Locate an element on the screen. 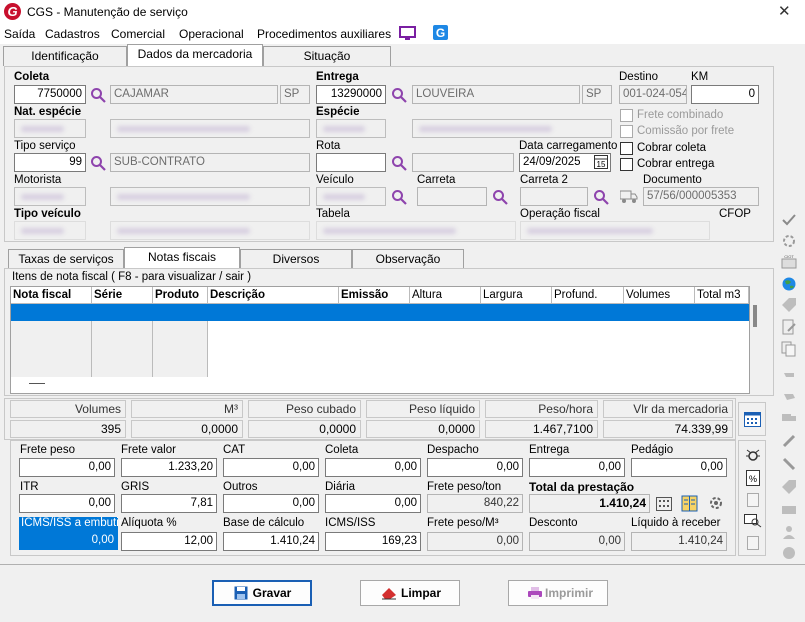 The image size is (805, 622). veiculo-input is located at coordinates (351, 196).